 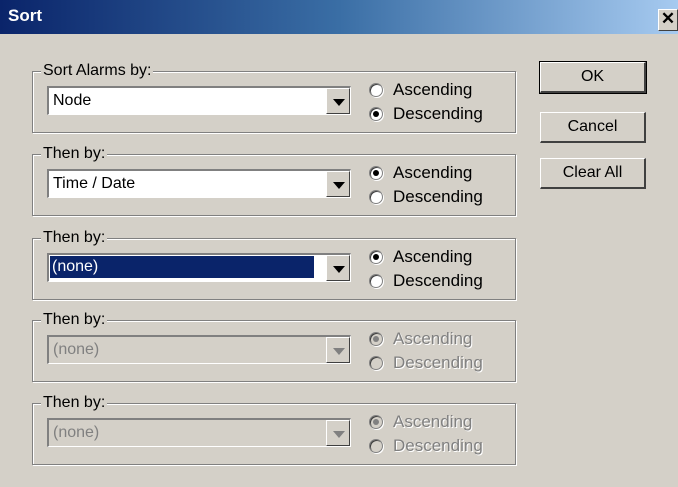 I want to click on ascending-option-2: Ascending, so click(x=420, y=173).